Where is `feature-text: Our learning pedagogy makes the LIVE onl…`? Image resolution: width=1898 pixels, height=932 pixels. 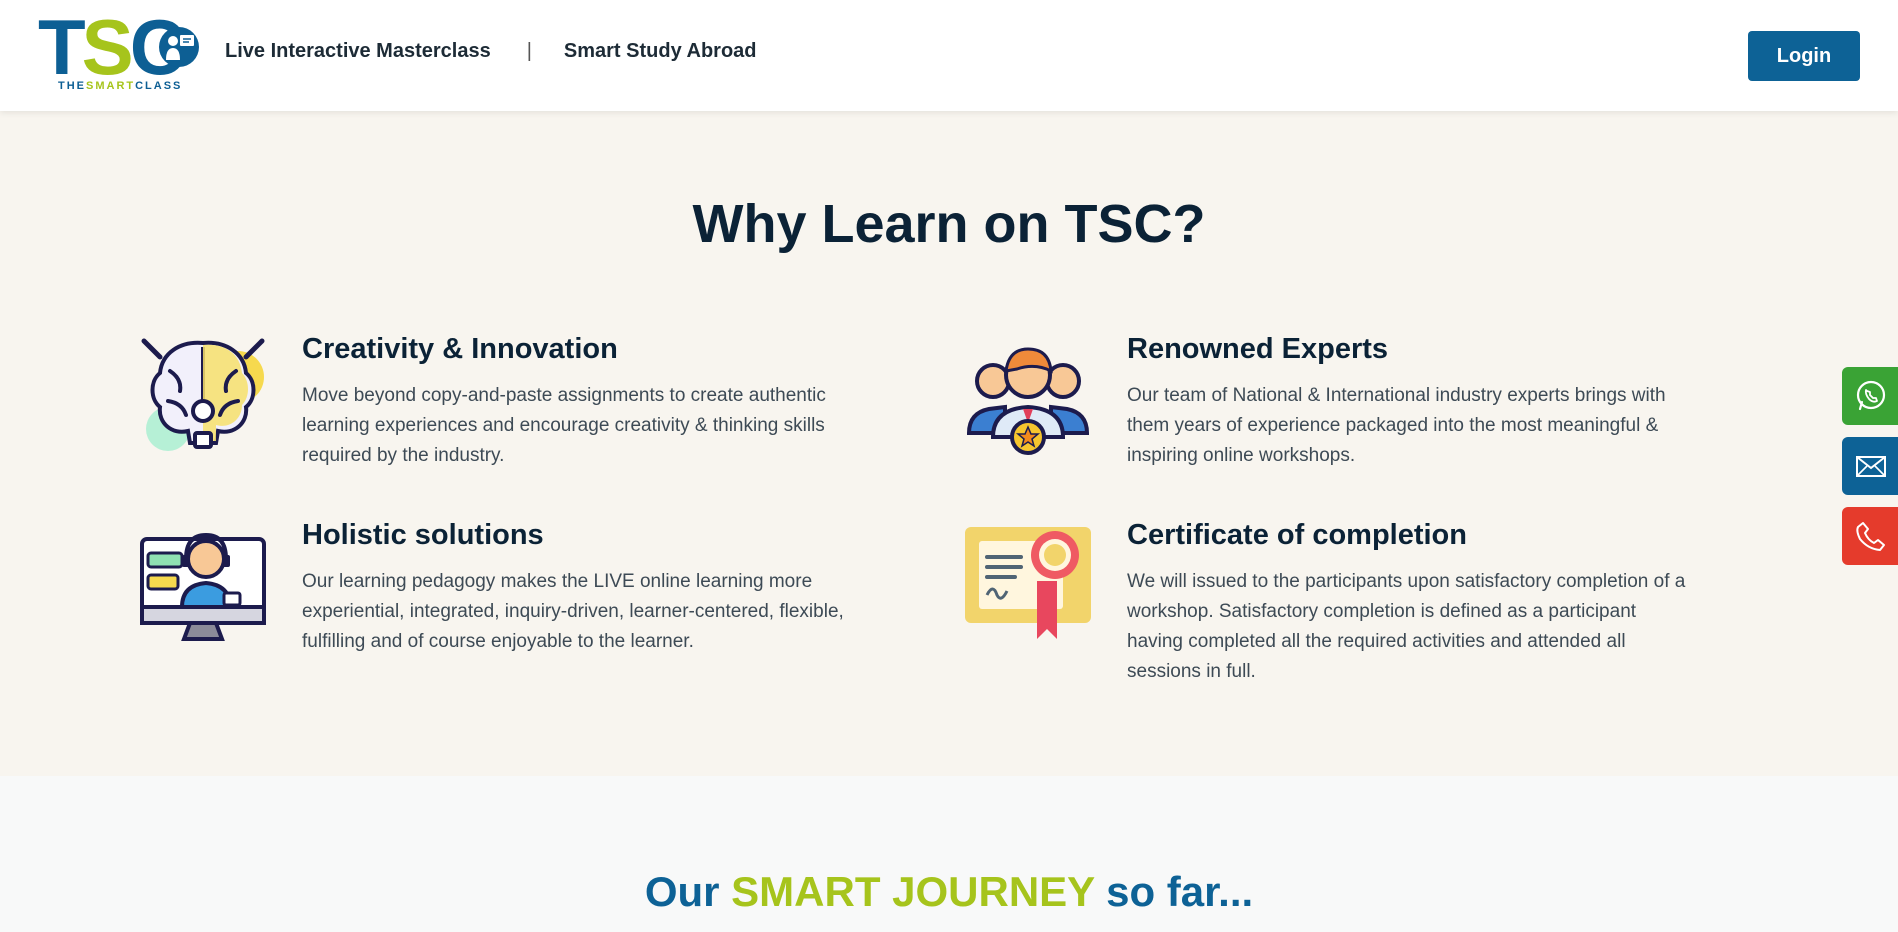 feature-text: Our learning pedagogy makes the LIVE onl… is located at coordinates (573, 611).